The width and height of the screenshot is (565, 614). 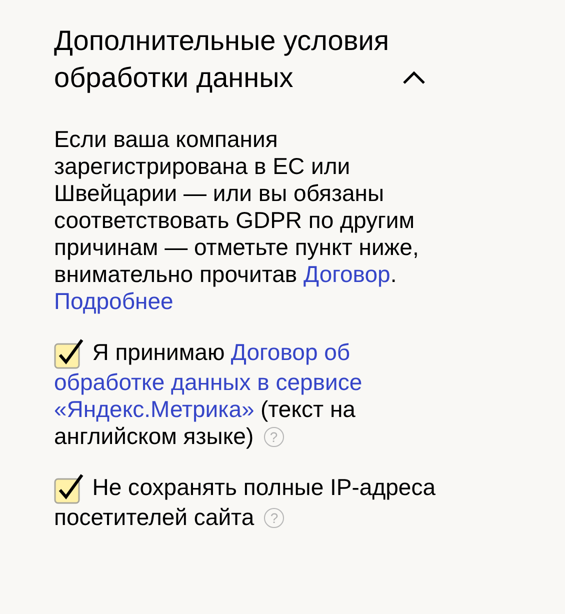 I want to click on option-text: (текст на, so click(x=308, y=409).